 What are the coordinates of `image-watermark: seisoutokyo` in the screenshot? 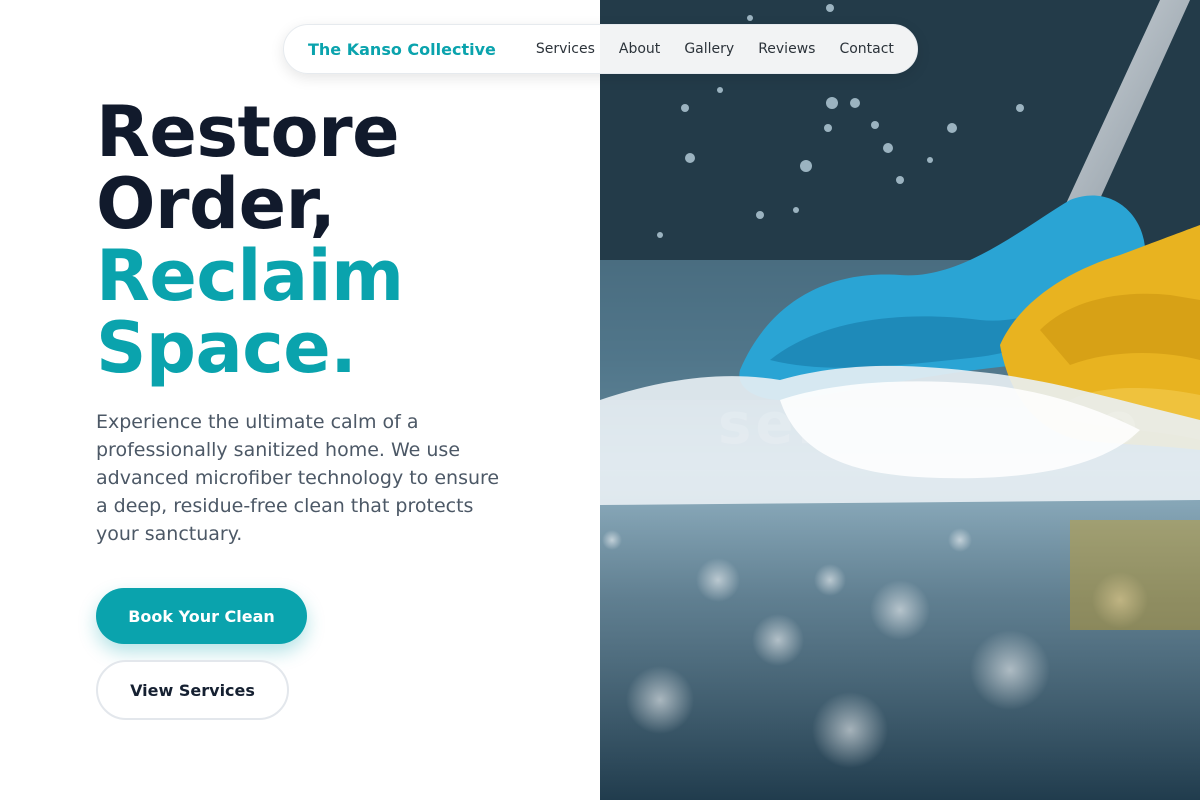 It's located at (930, 424).